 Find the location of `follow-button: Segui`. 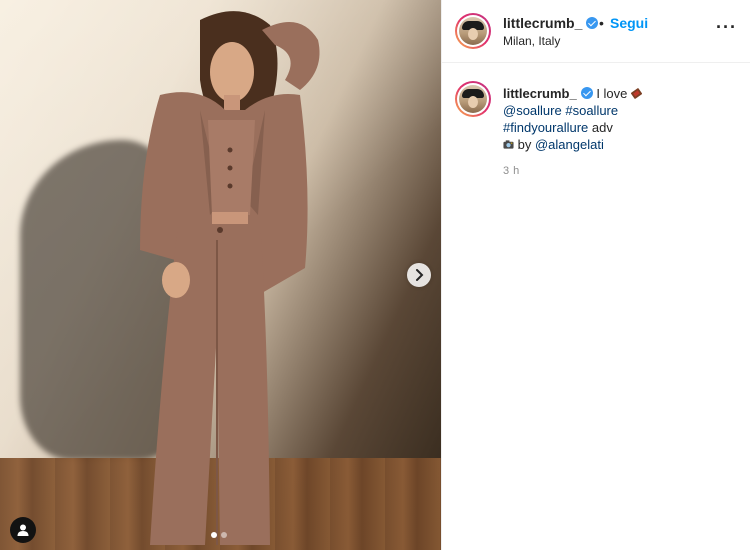

follow-button: Segui is located at coordinates (629, 23).